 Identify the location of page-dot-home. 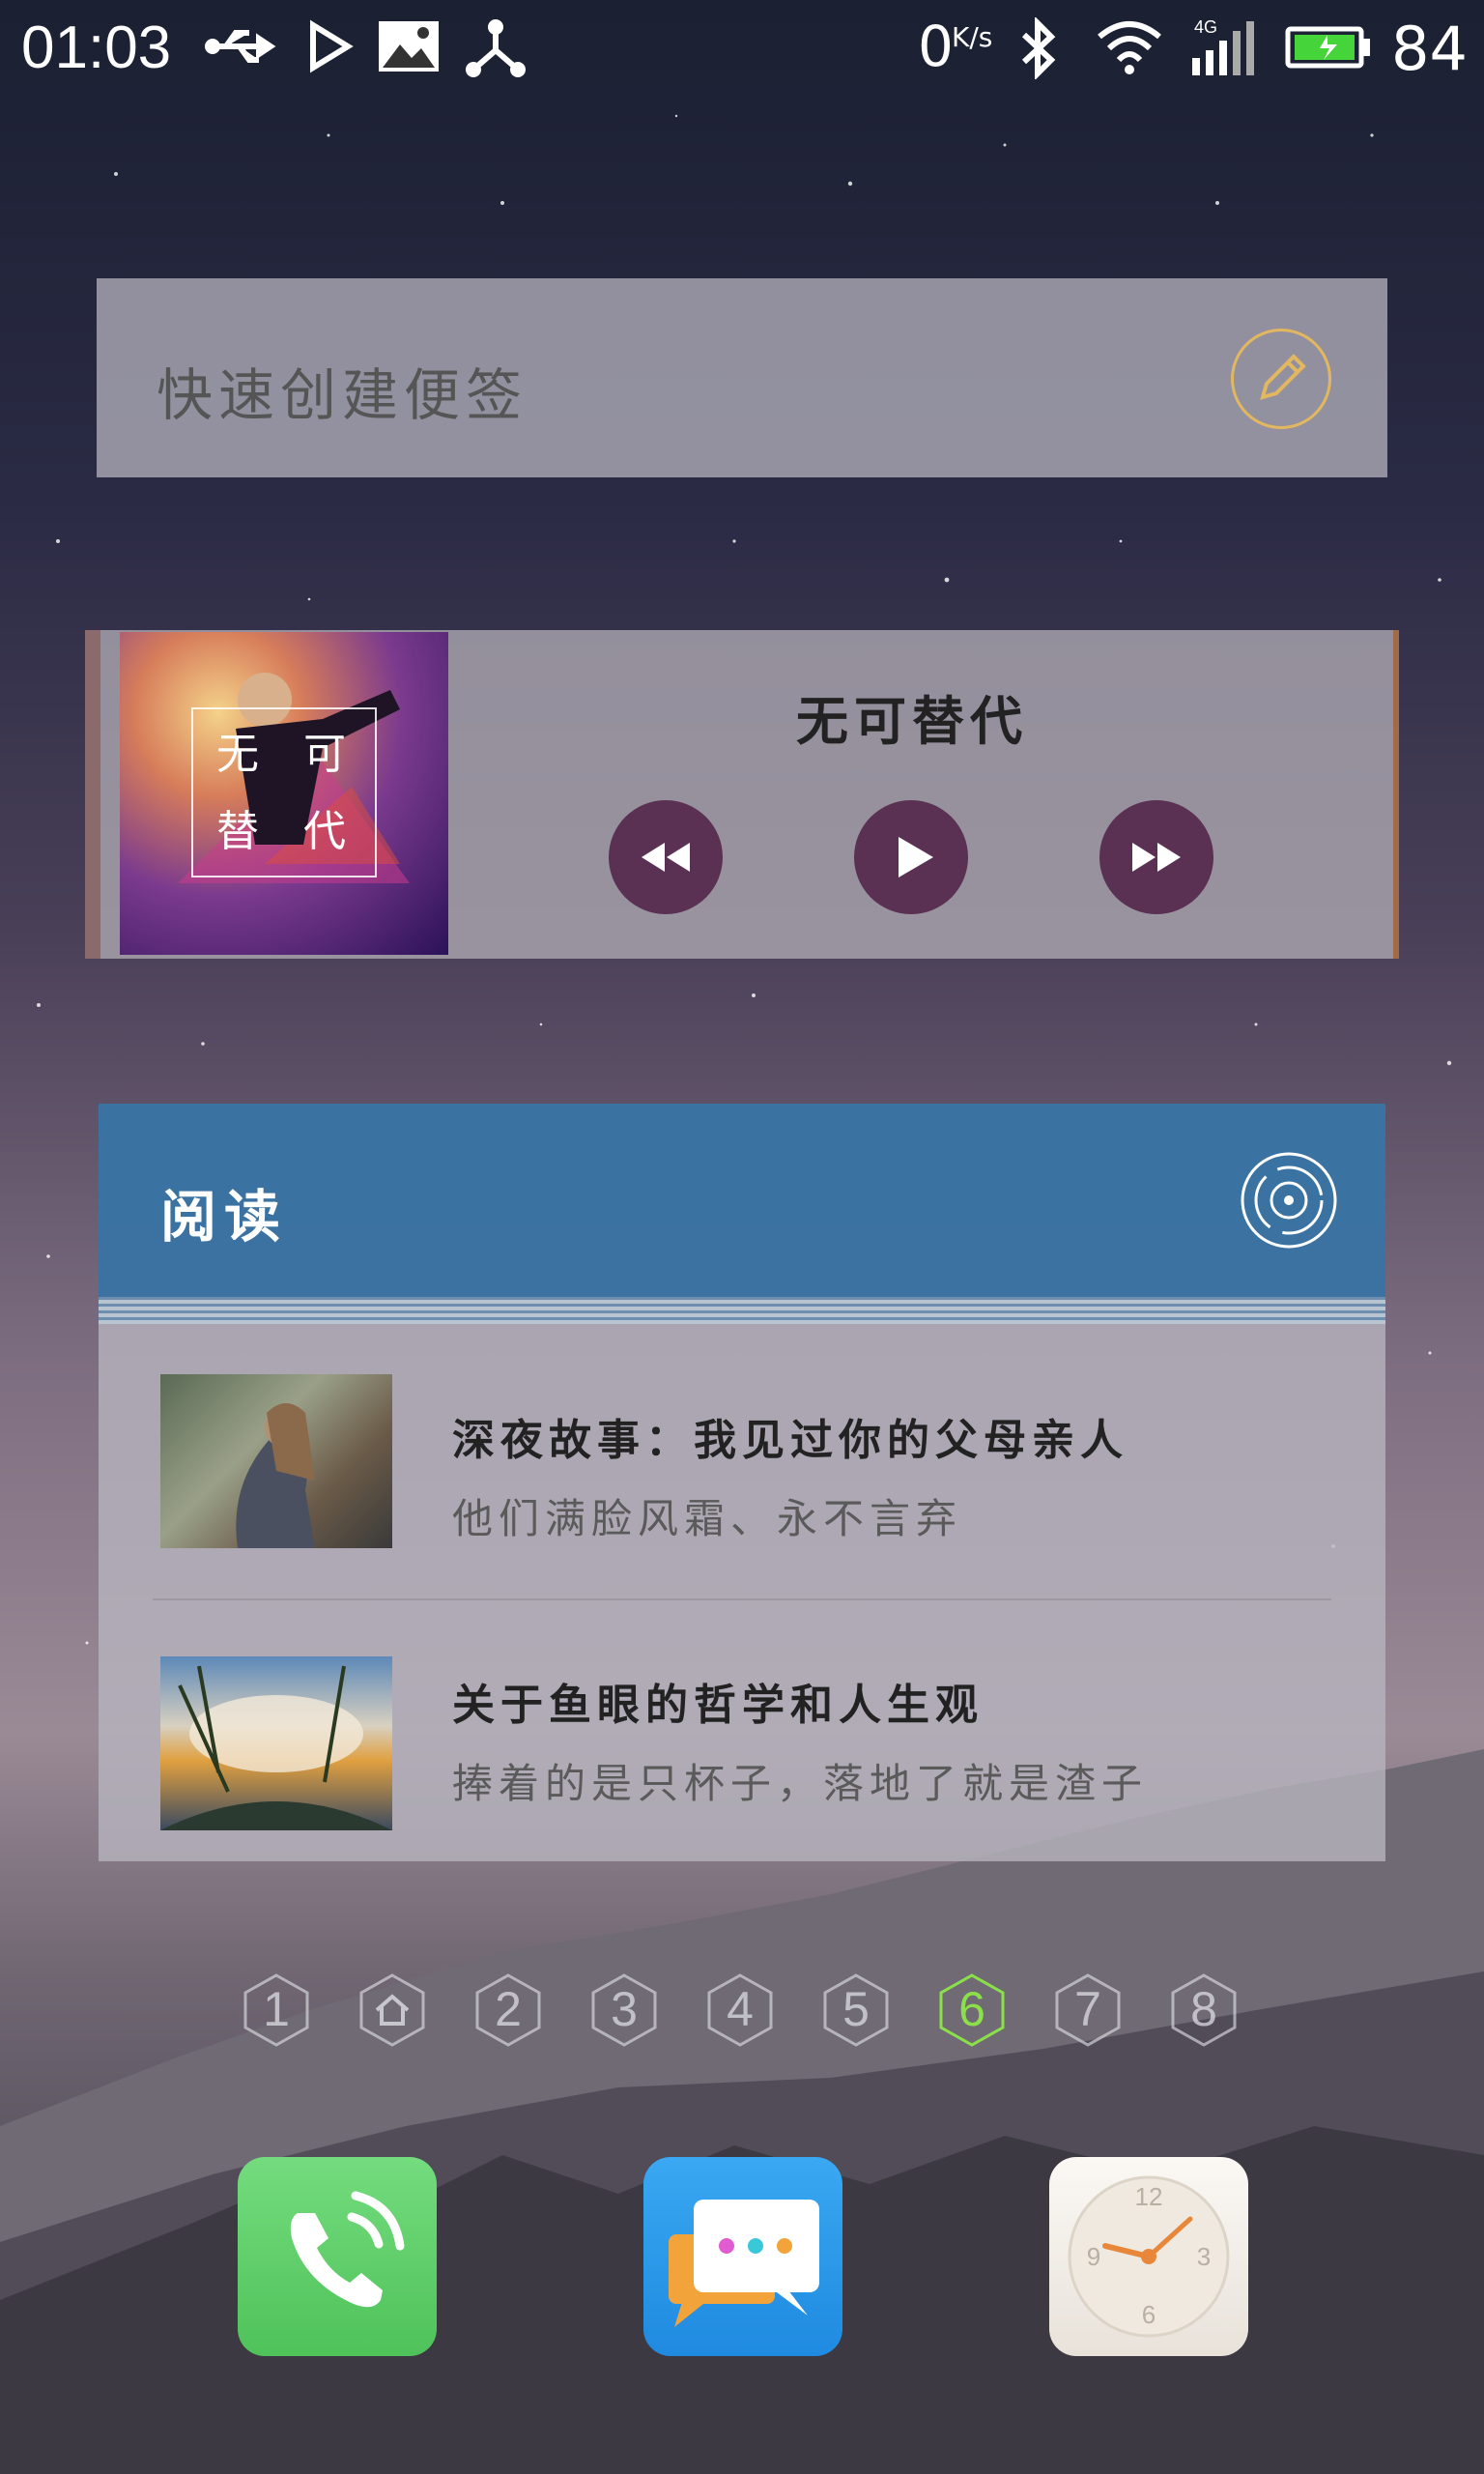
(392, 2010).